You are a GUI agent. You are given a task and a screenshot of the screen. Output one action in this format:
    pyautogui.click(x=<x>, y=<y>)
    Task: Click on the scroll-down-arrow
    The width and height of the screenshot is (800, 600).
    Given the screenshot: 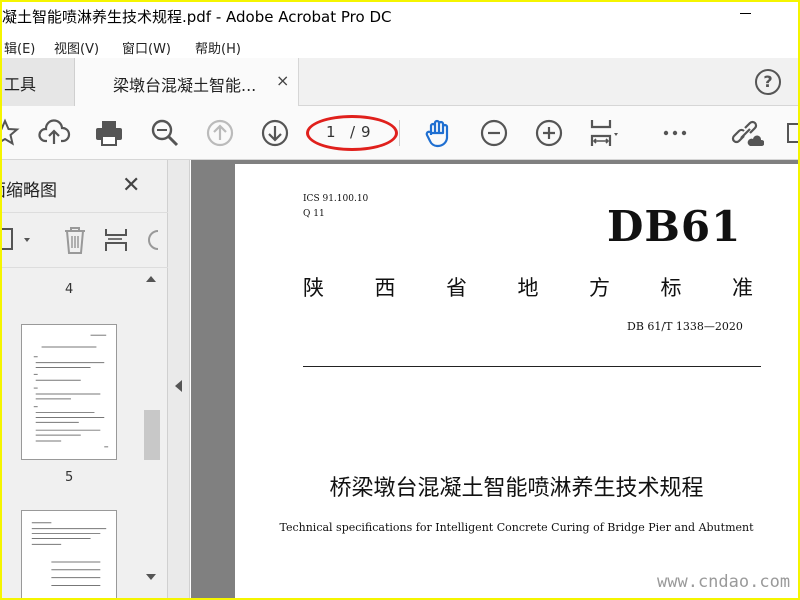 What is the action you would take?
    pyautogui.click(x=151, y=577)
    